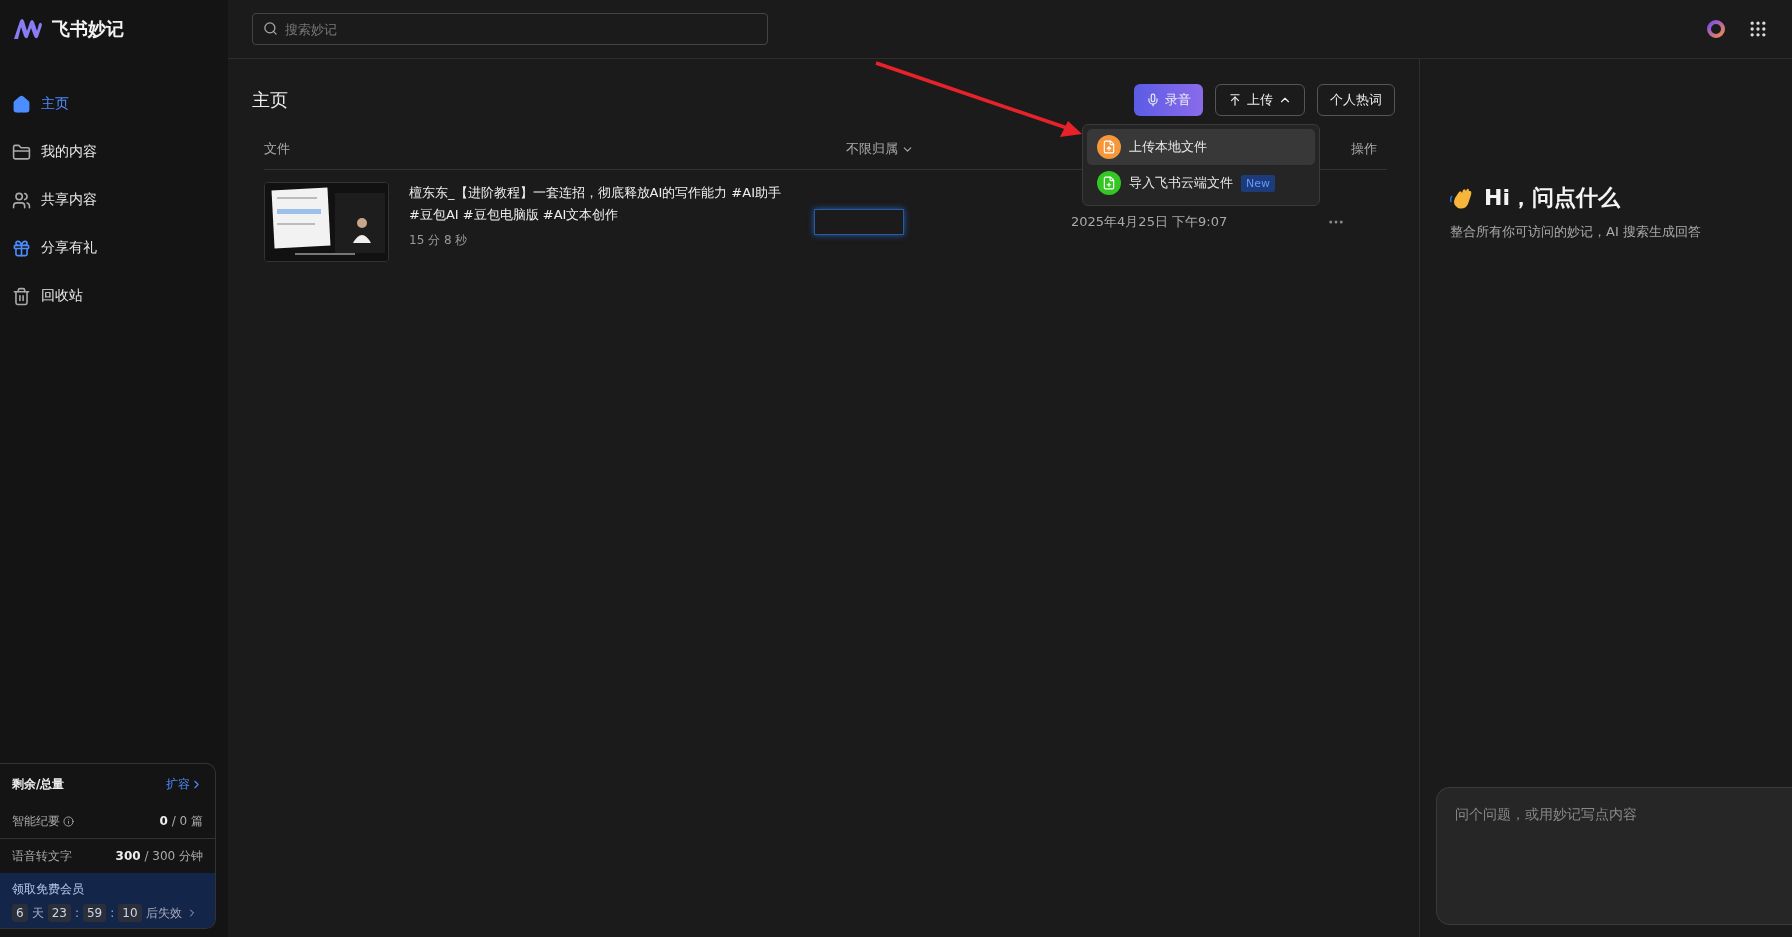  What do you see at coordinates (21, 104) in the screenshot?
I see `home-icon` at bounding box center [21, 104].